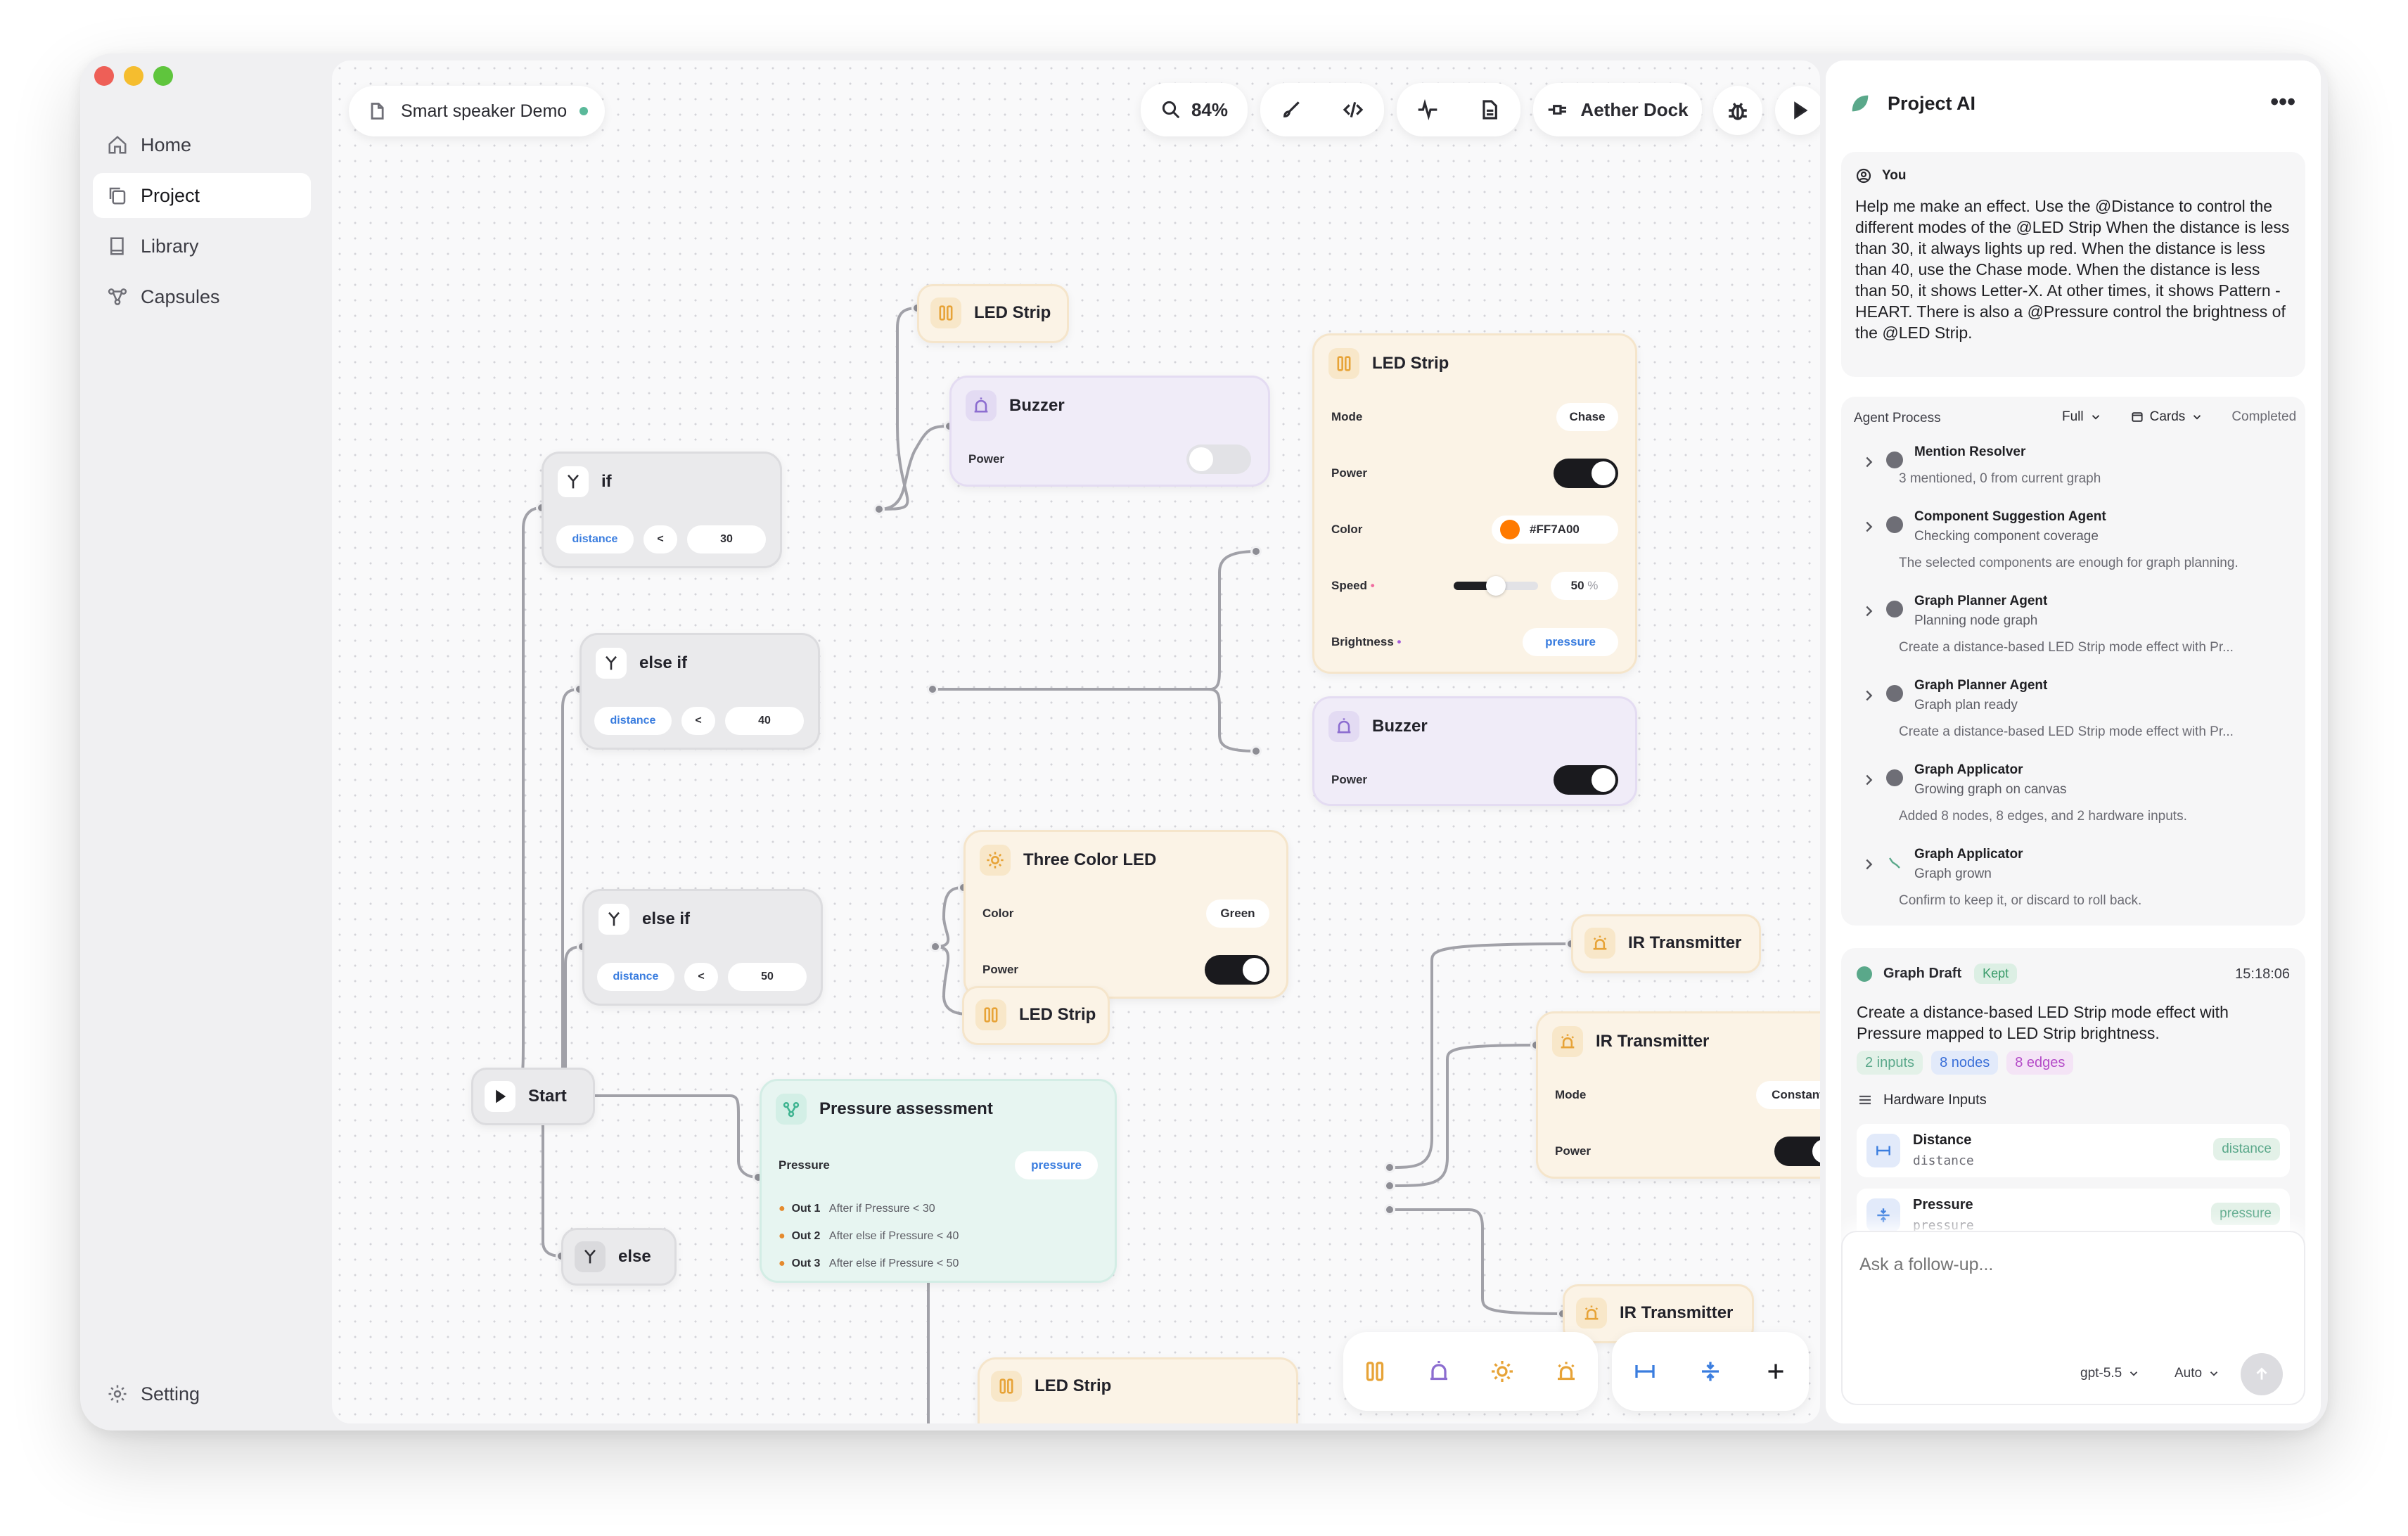 This screenshot has width=2408, height=1536. Describe the element at coordinates (1678, 1095) in the screenshot. I see `ir-transmitter-node: IR Transmitter Mode Constant Power` at that location.